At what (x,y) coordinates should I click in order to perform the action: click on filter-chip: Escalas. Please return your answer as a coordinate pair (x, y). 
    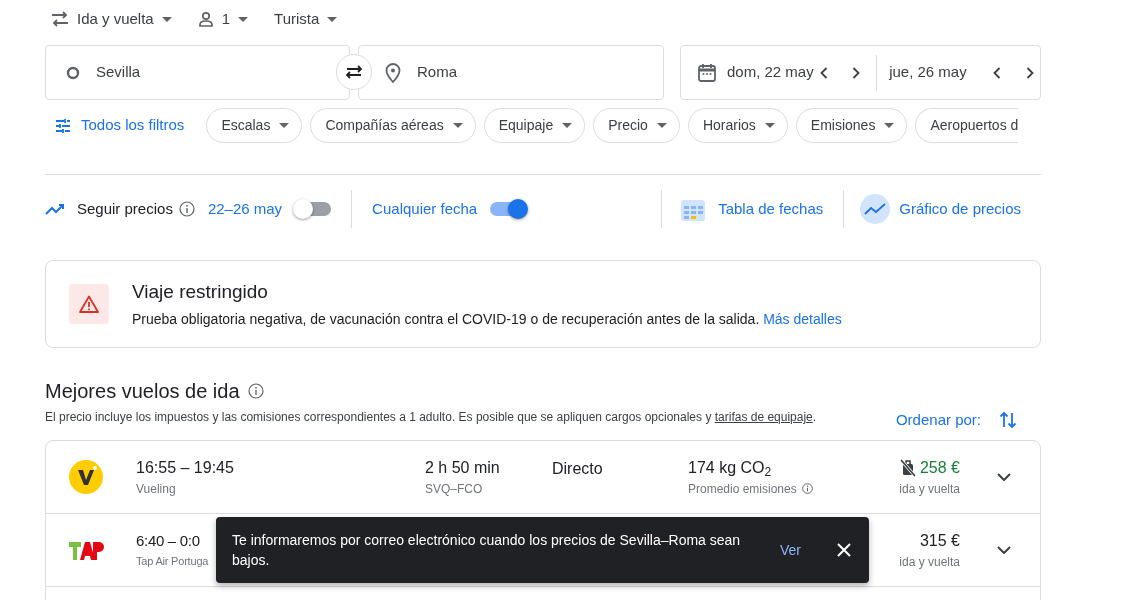
    Looking at the image, I should click on (254, 125).